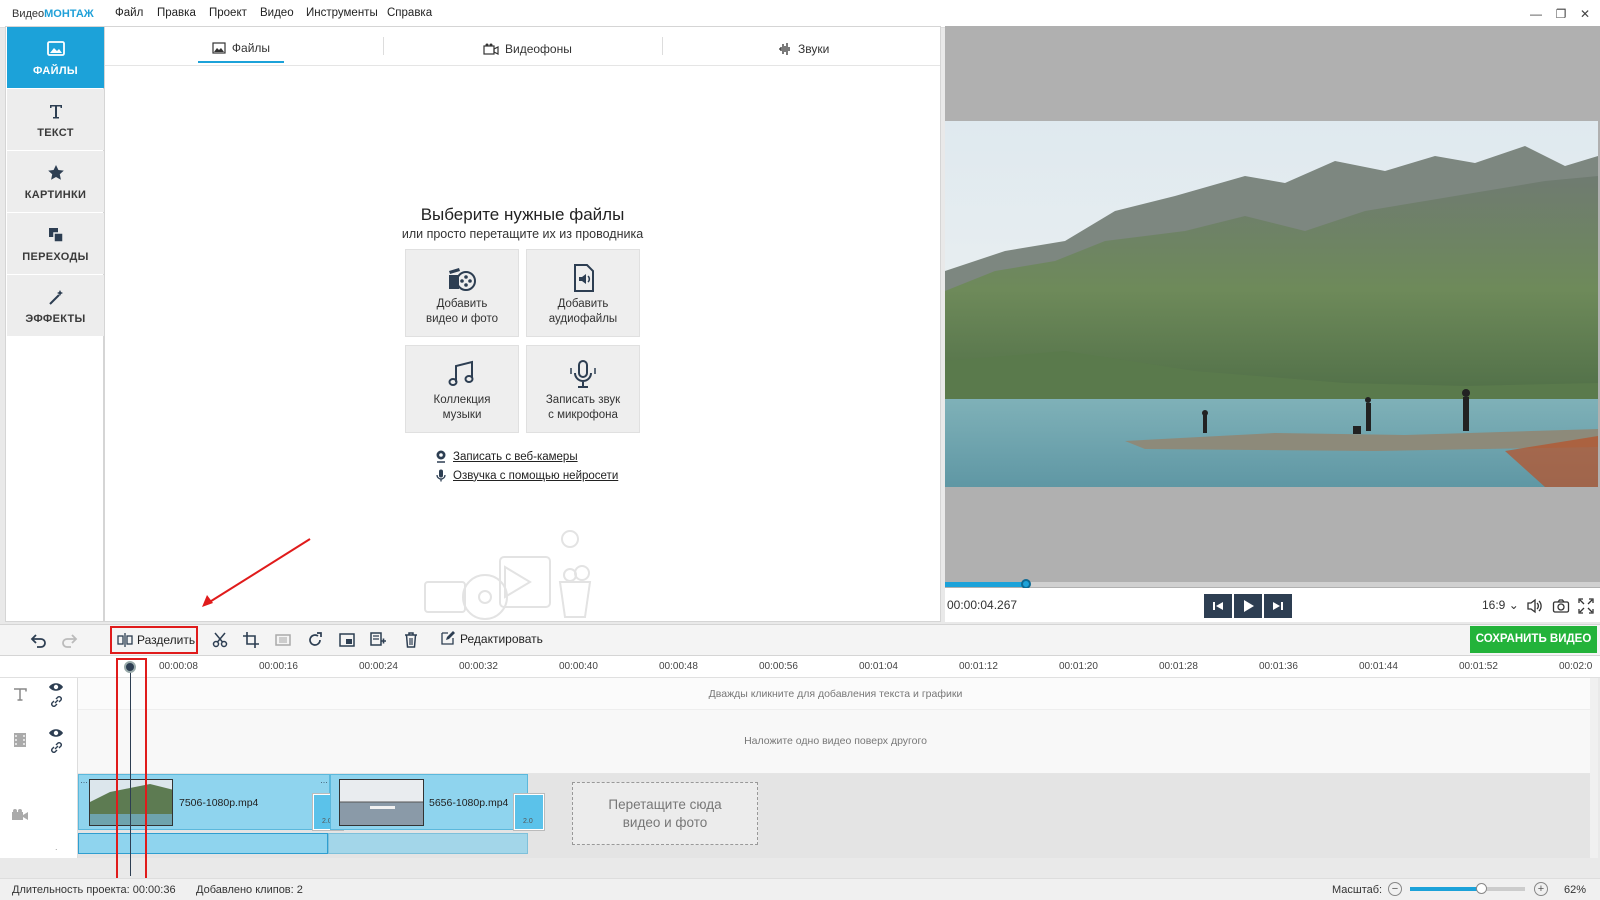 The width and height of the screenshot is (1600, 900). What do you see at coordinates (56, 235) in the screenshot?
I see `transitions-icon` at bounding box center [56, 235].